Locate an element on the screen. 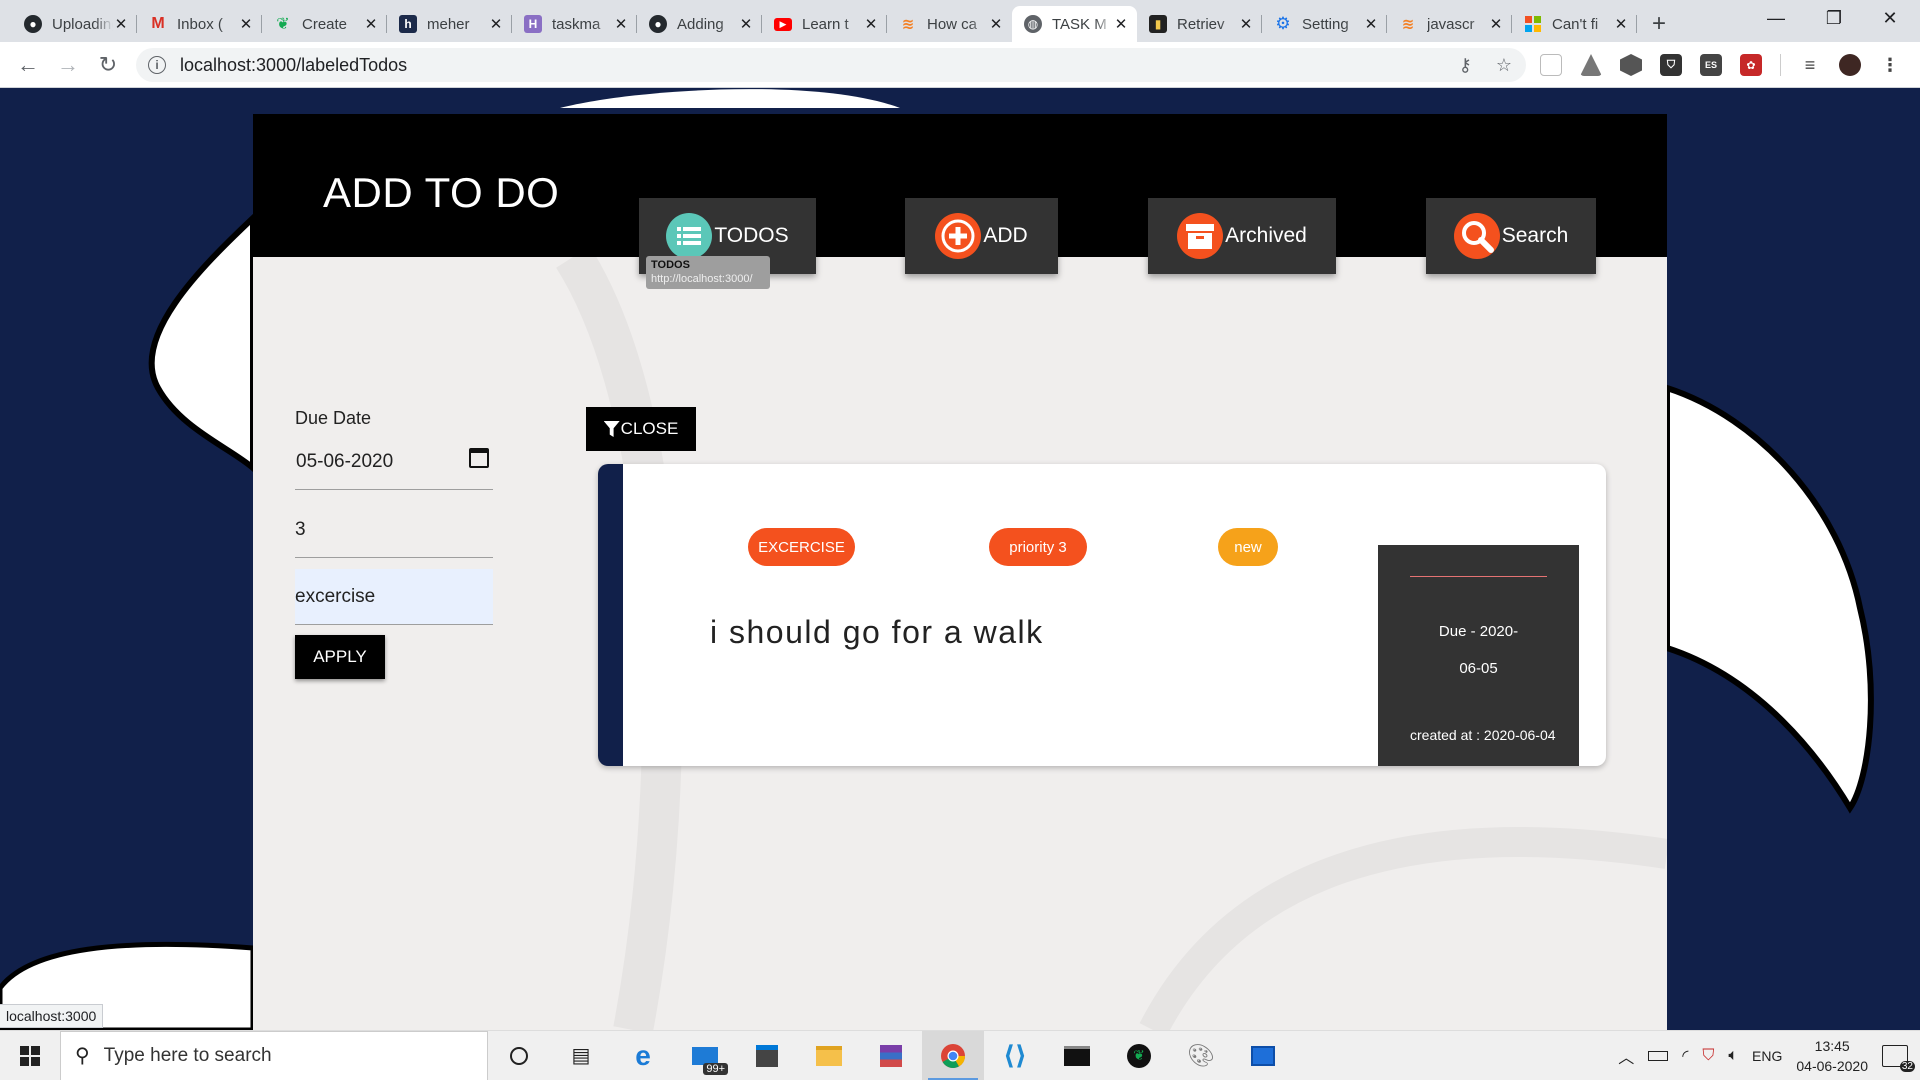 The height and width of the screenshot is (1080, 1920). antivirus-icon: ⛉ is located at coordinates (1708, 1056).